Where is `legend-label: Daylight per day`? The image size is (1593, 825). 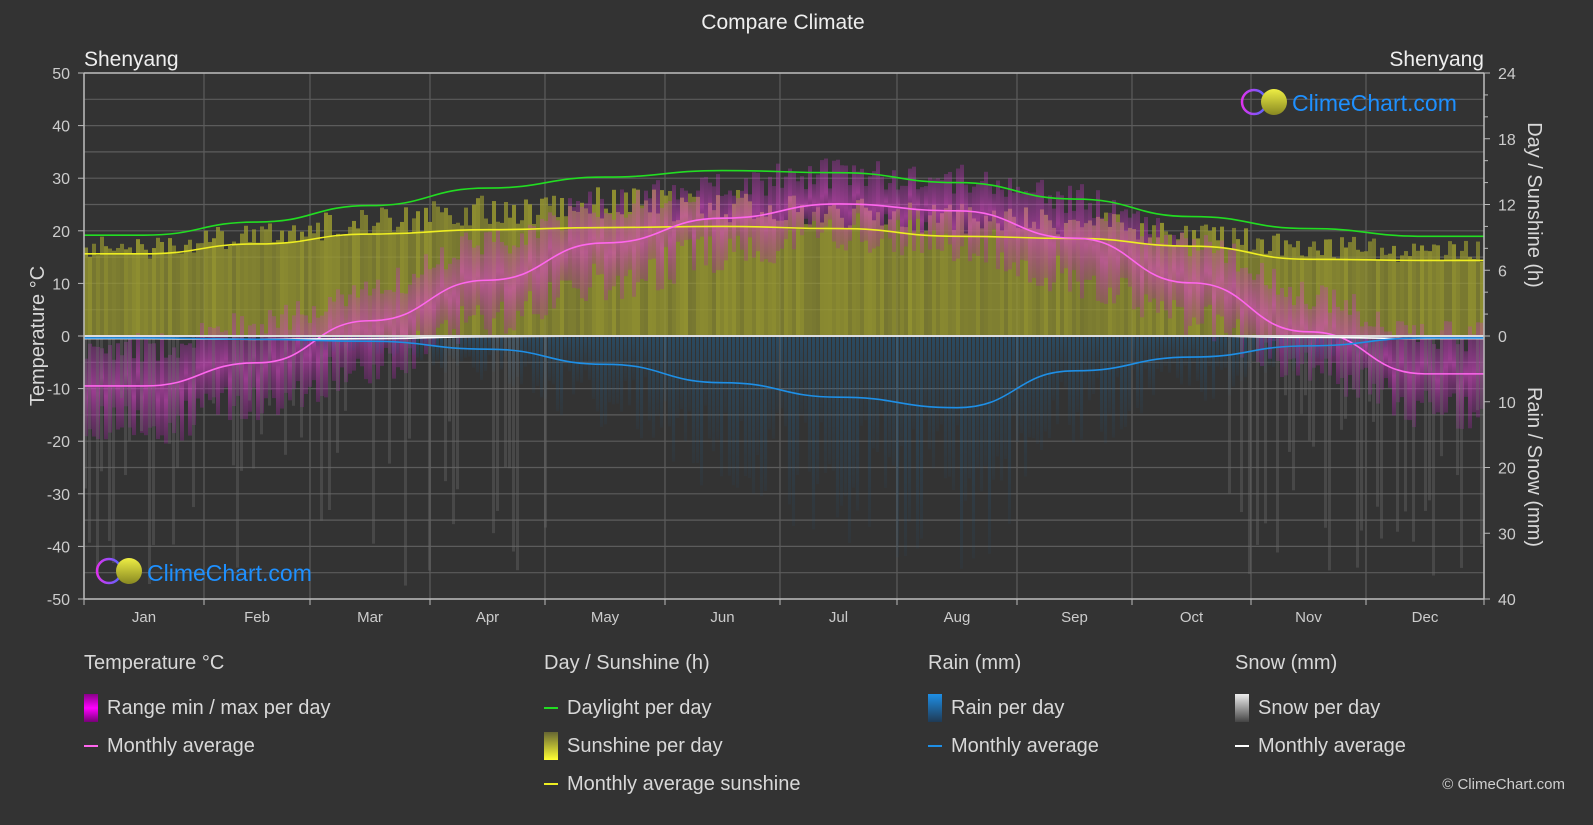
legend-label: Daylight per day is located at coordinates (639, 707).